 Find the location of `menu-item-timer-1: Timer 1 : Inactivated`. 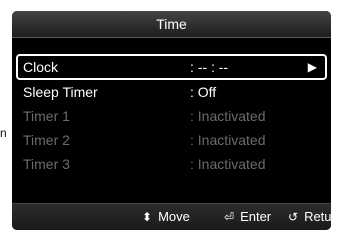

menu-item-timer-1: Timer 1 : Inactivated is located at coordinates (171, 116).